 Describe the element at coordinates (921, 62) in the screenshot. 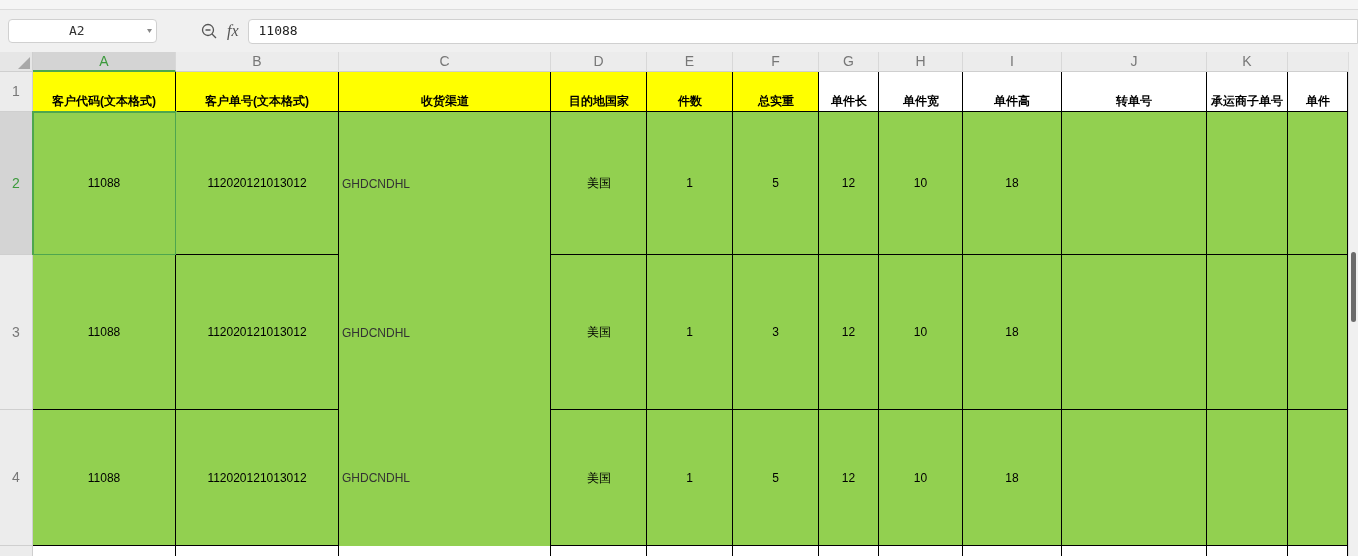

I see `column-header: H` at that location.